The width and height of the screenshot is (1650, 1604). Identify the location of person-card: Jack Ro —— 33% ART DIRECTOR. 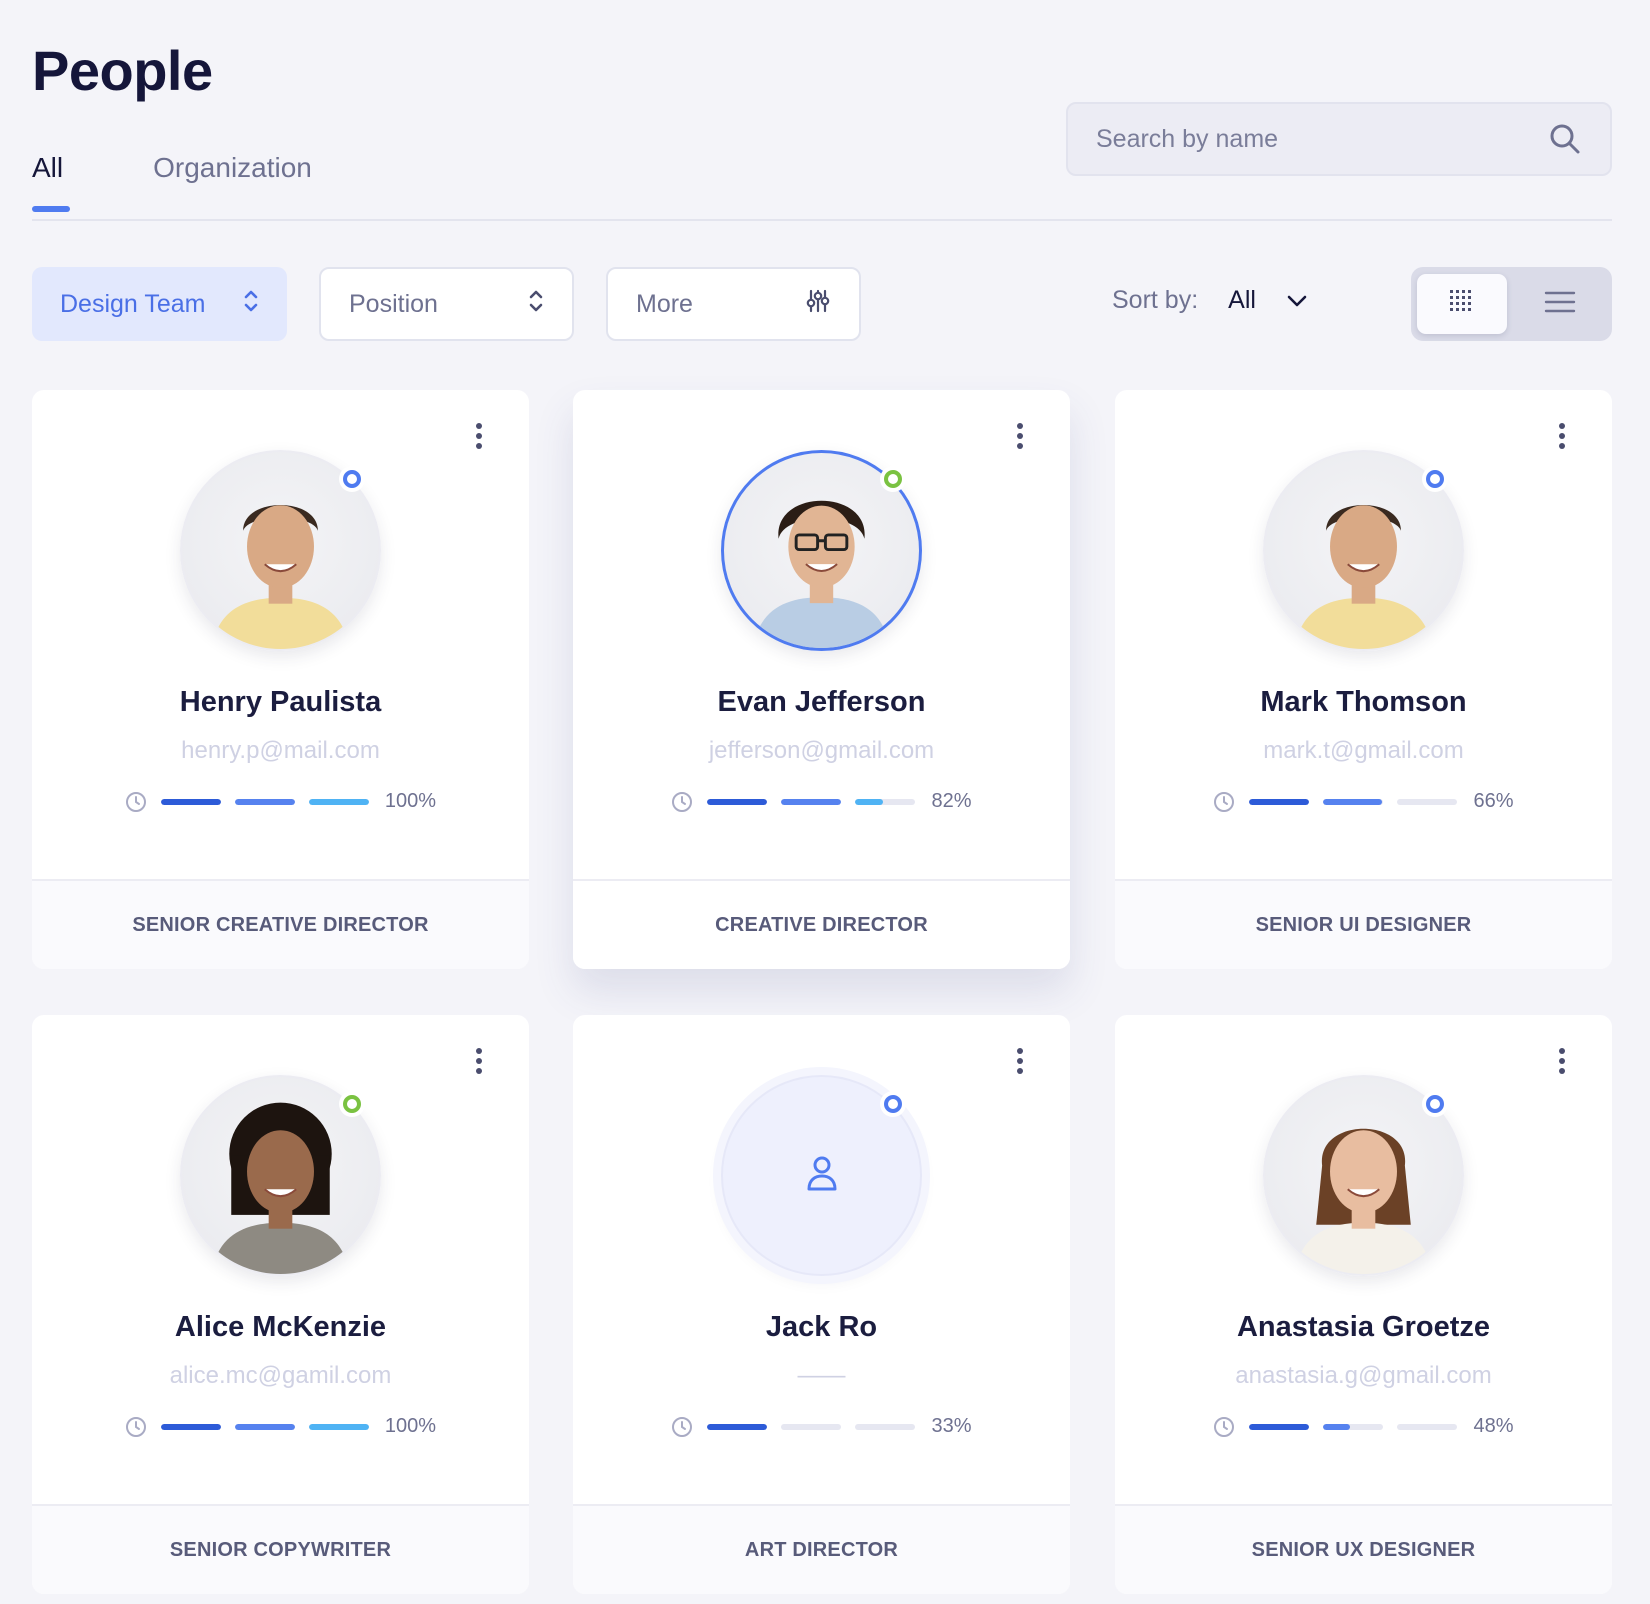
(821, 1304).